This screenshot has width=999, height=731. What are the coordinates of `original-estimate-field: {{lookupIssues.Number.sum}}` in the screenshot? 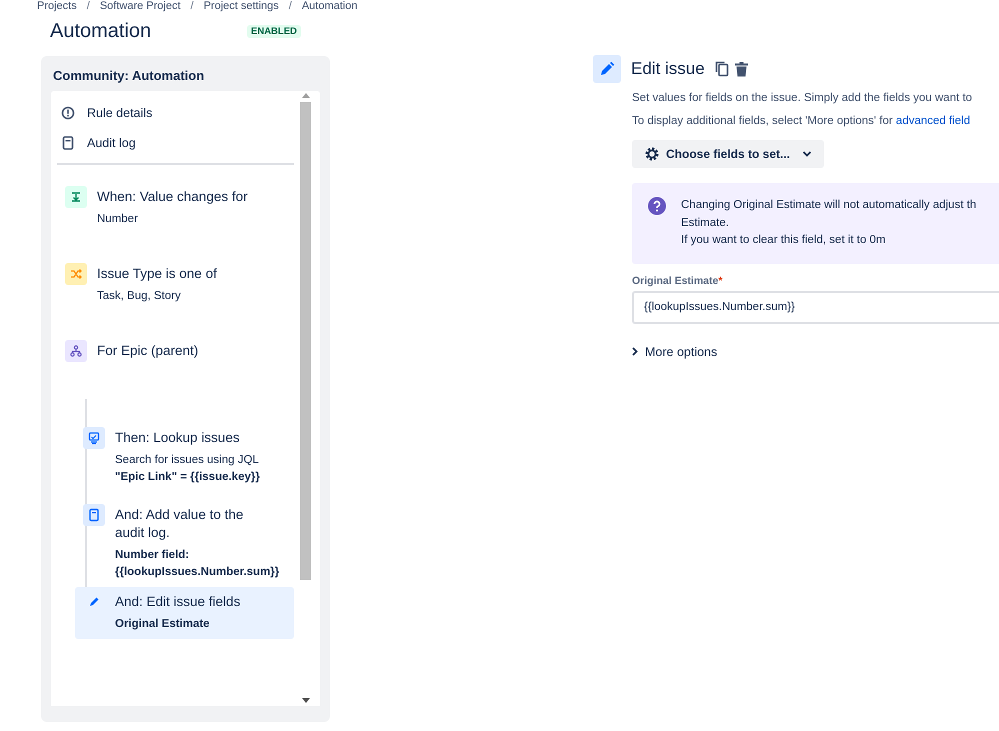 It's located at (815, 307).